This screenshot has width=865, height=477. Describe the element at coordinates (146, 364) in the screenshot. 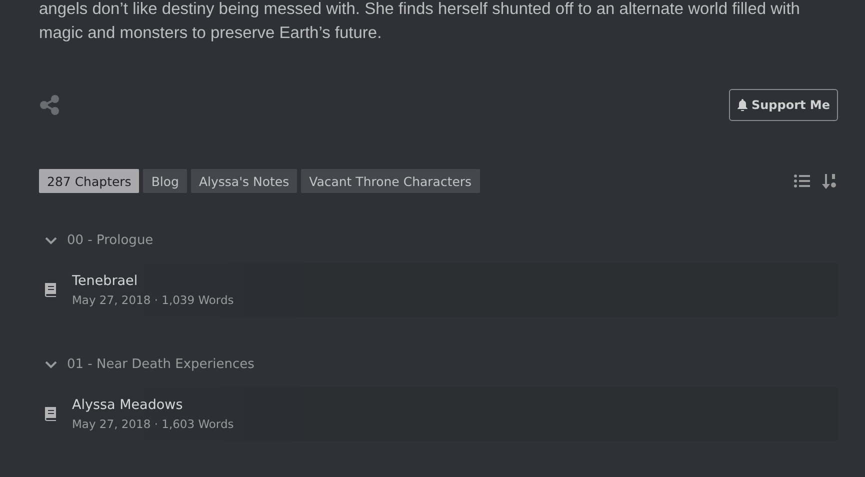

I see `chapter-group-header: 01 - Near Death Experiences` at that location.